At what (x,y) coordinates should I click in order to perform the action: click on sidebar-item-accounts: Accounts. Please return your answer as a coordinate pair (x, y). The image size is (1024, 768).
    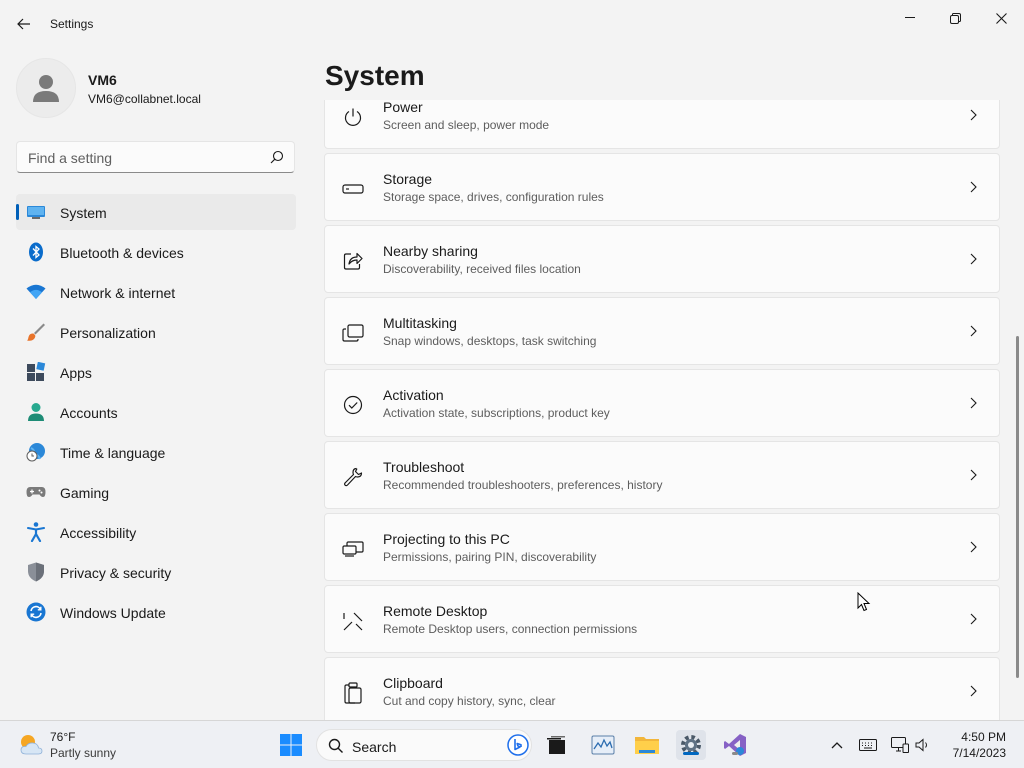
    Looking at the image, I should click on (156, 412).